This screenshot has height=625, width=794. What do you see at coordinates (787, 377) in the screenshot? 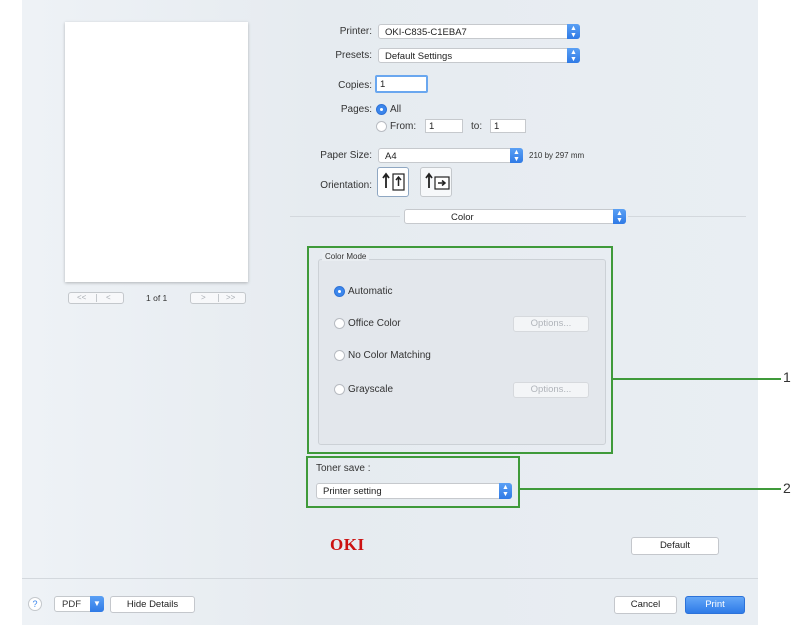
I see `callout-1: 1` at bounding box center [787, 377].